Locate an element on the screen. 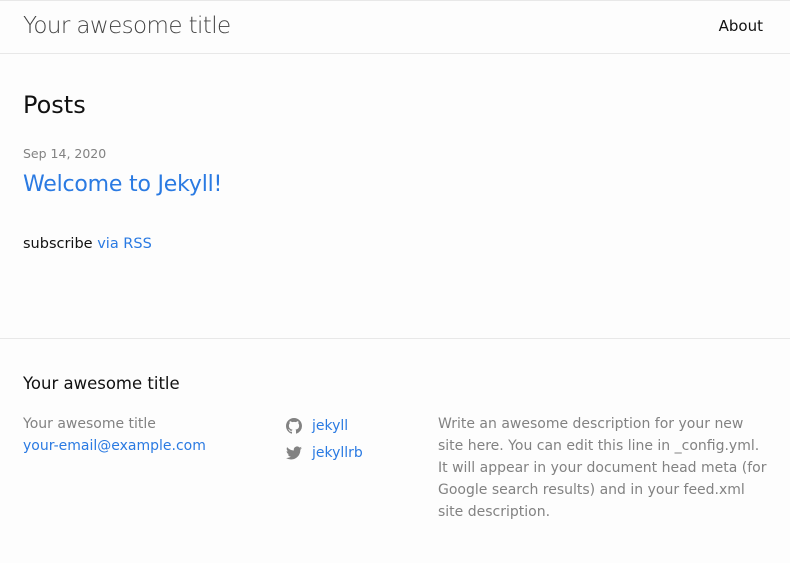 The height and width of the screenshot is (563, 790). social-link-twitter: jekyllrb is located at coordinates (337, 453).